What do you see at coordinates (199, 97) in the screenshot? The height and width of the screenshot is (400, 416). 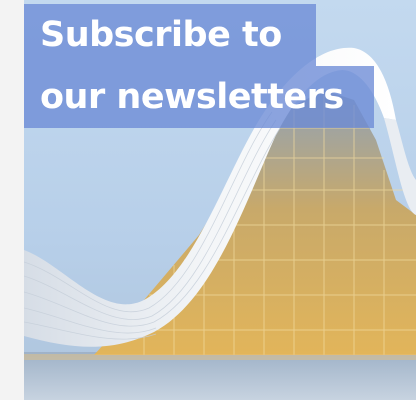 I see `headline-line-2: our newsletters` at bounding box center [199, 97].